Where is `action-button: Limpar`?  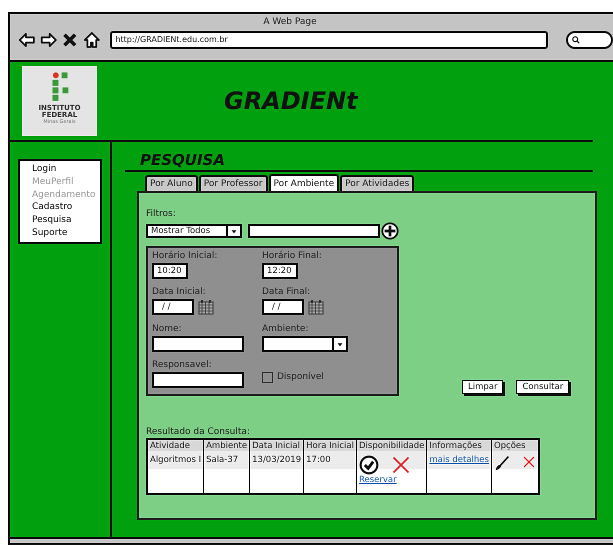
action-button: Limpar is located at coordinates (483, 387).